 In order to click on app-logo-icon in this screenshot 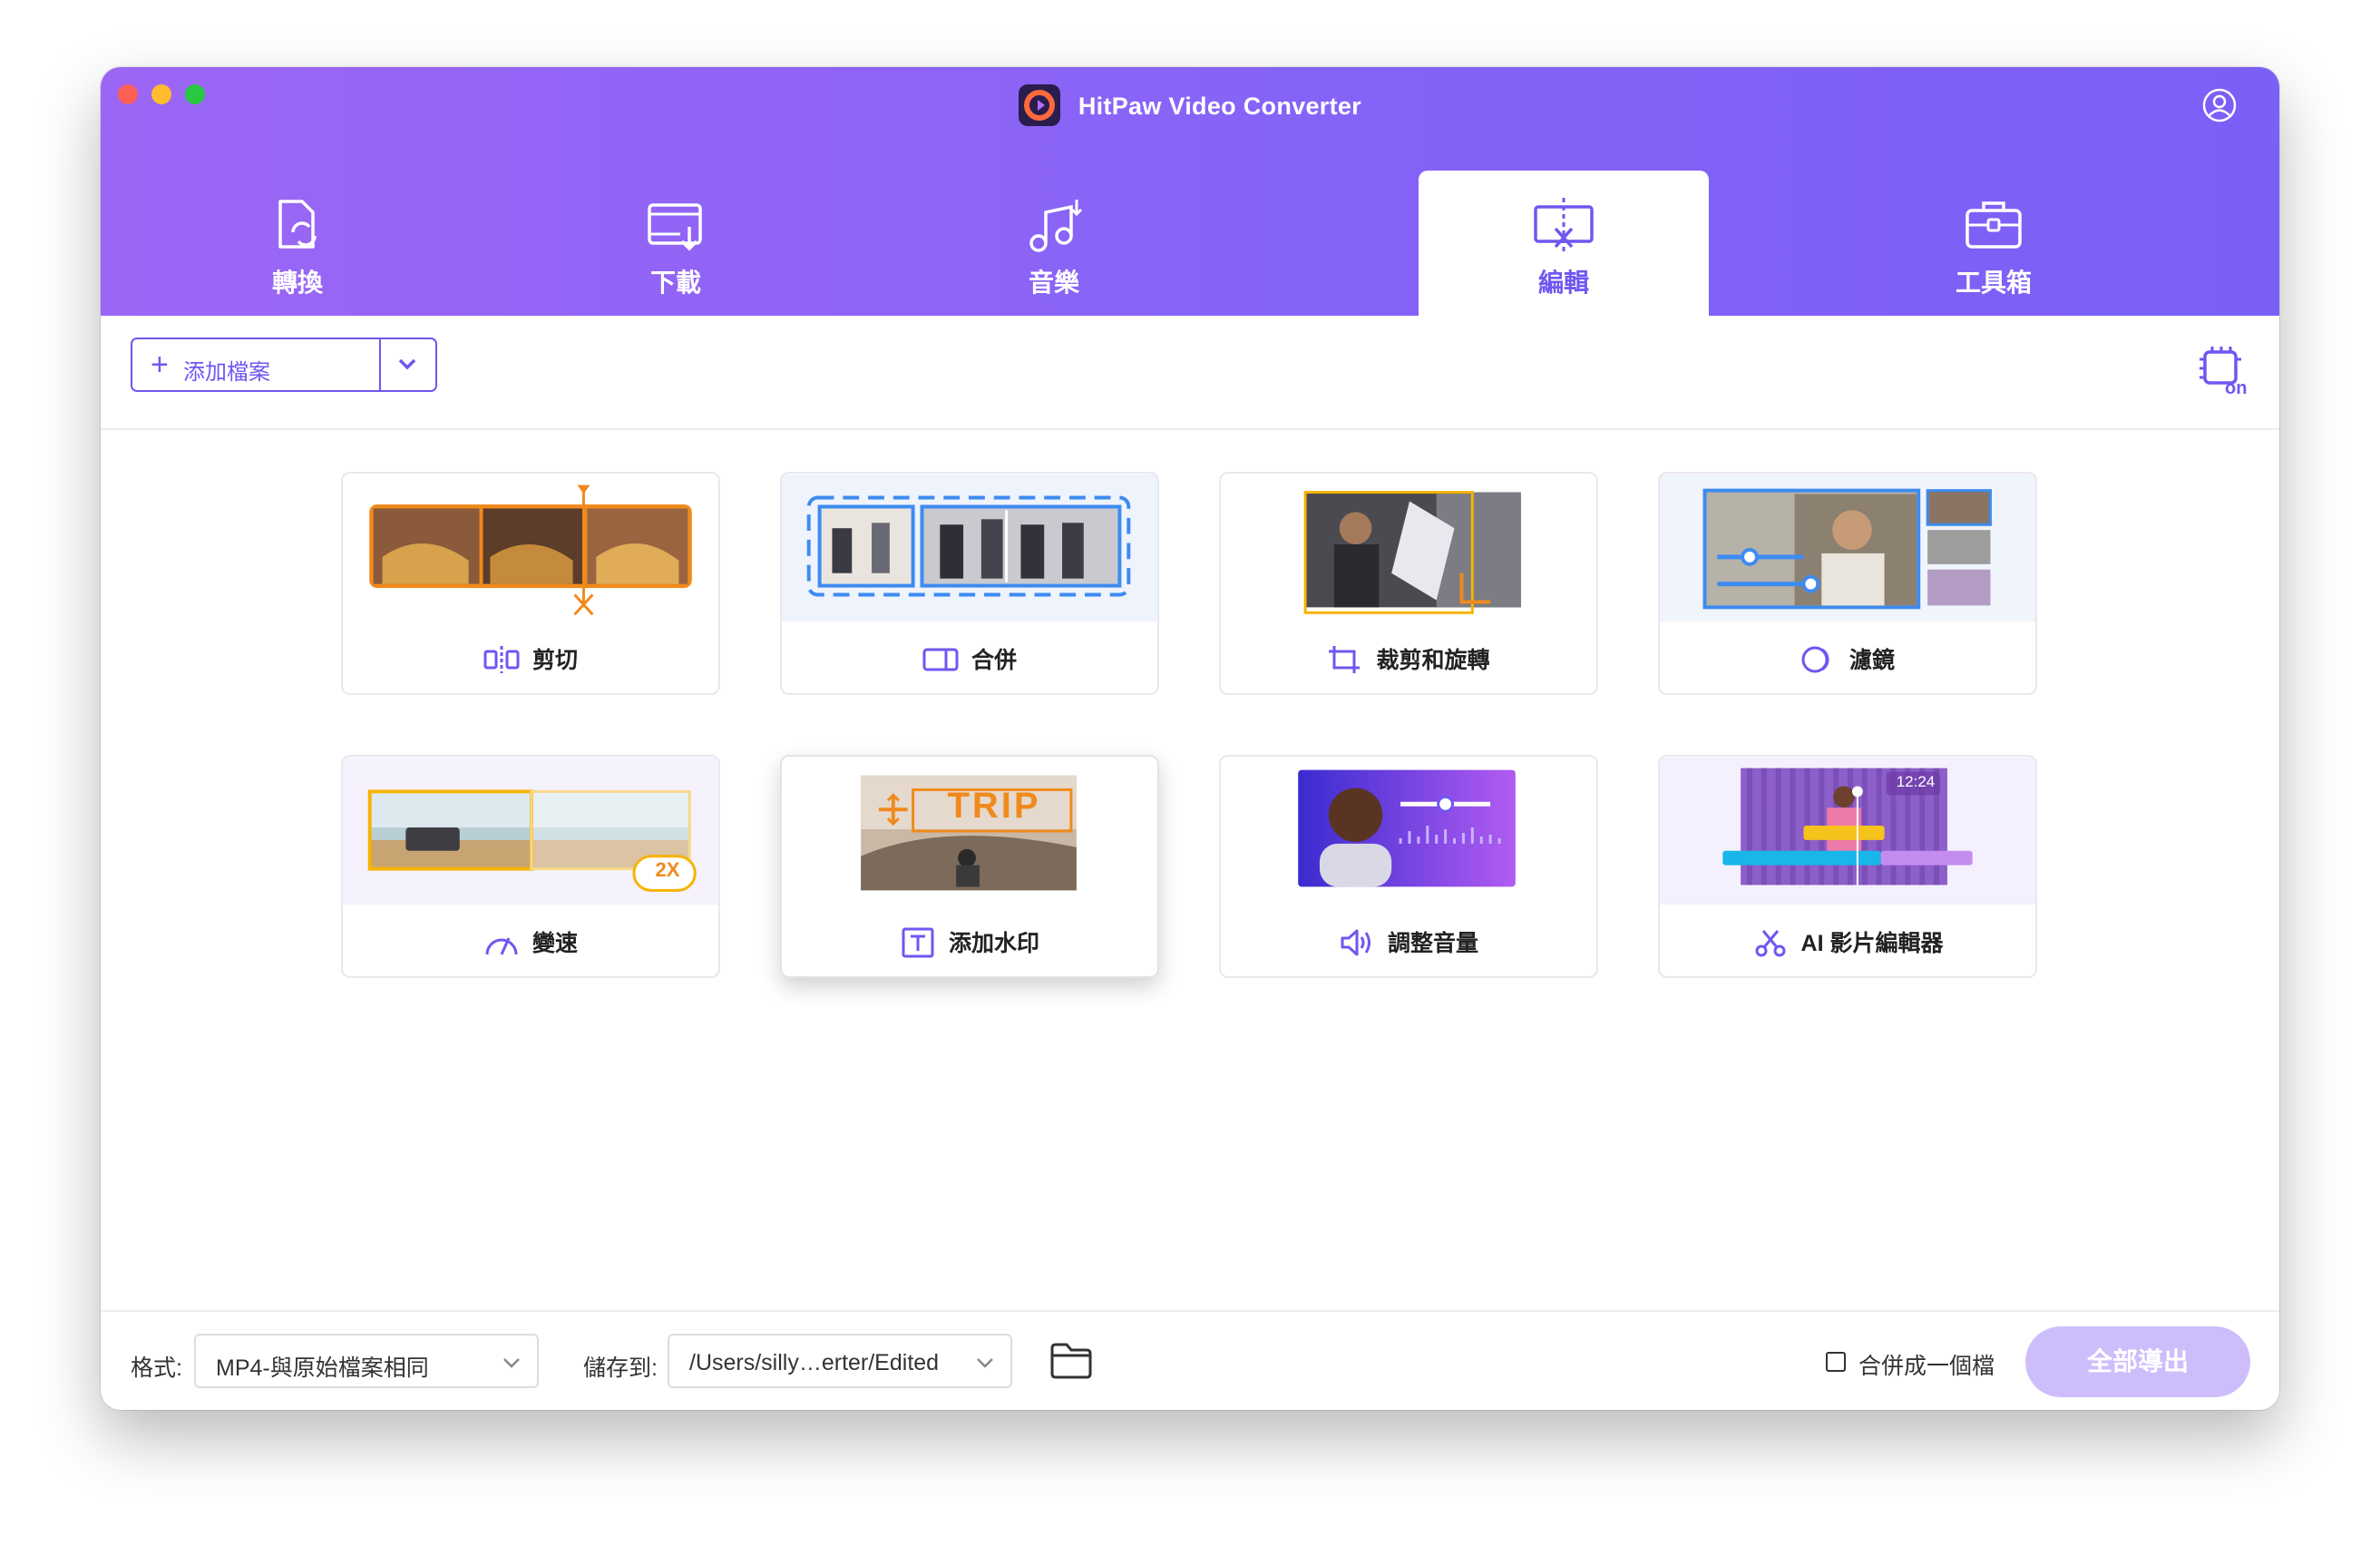, I will do `click(1040, 105)`.